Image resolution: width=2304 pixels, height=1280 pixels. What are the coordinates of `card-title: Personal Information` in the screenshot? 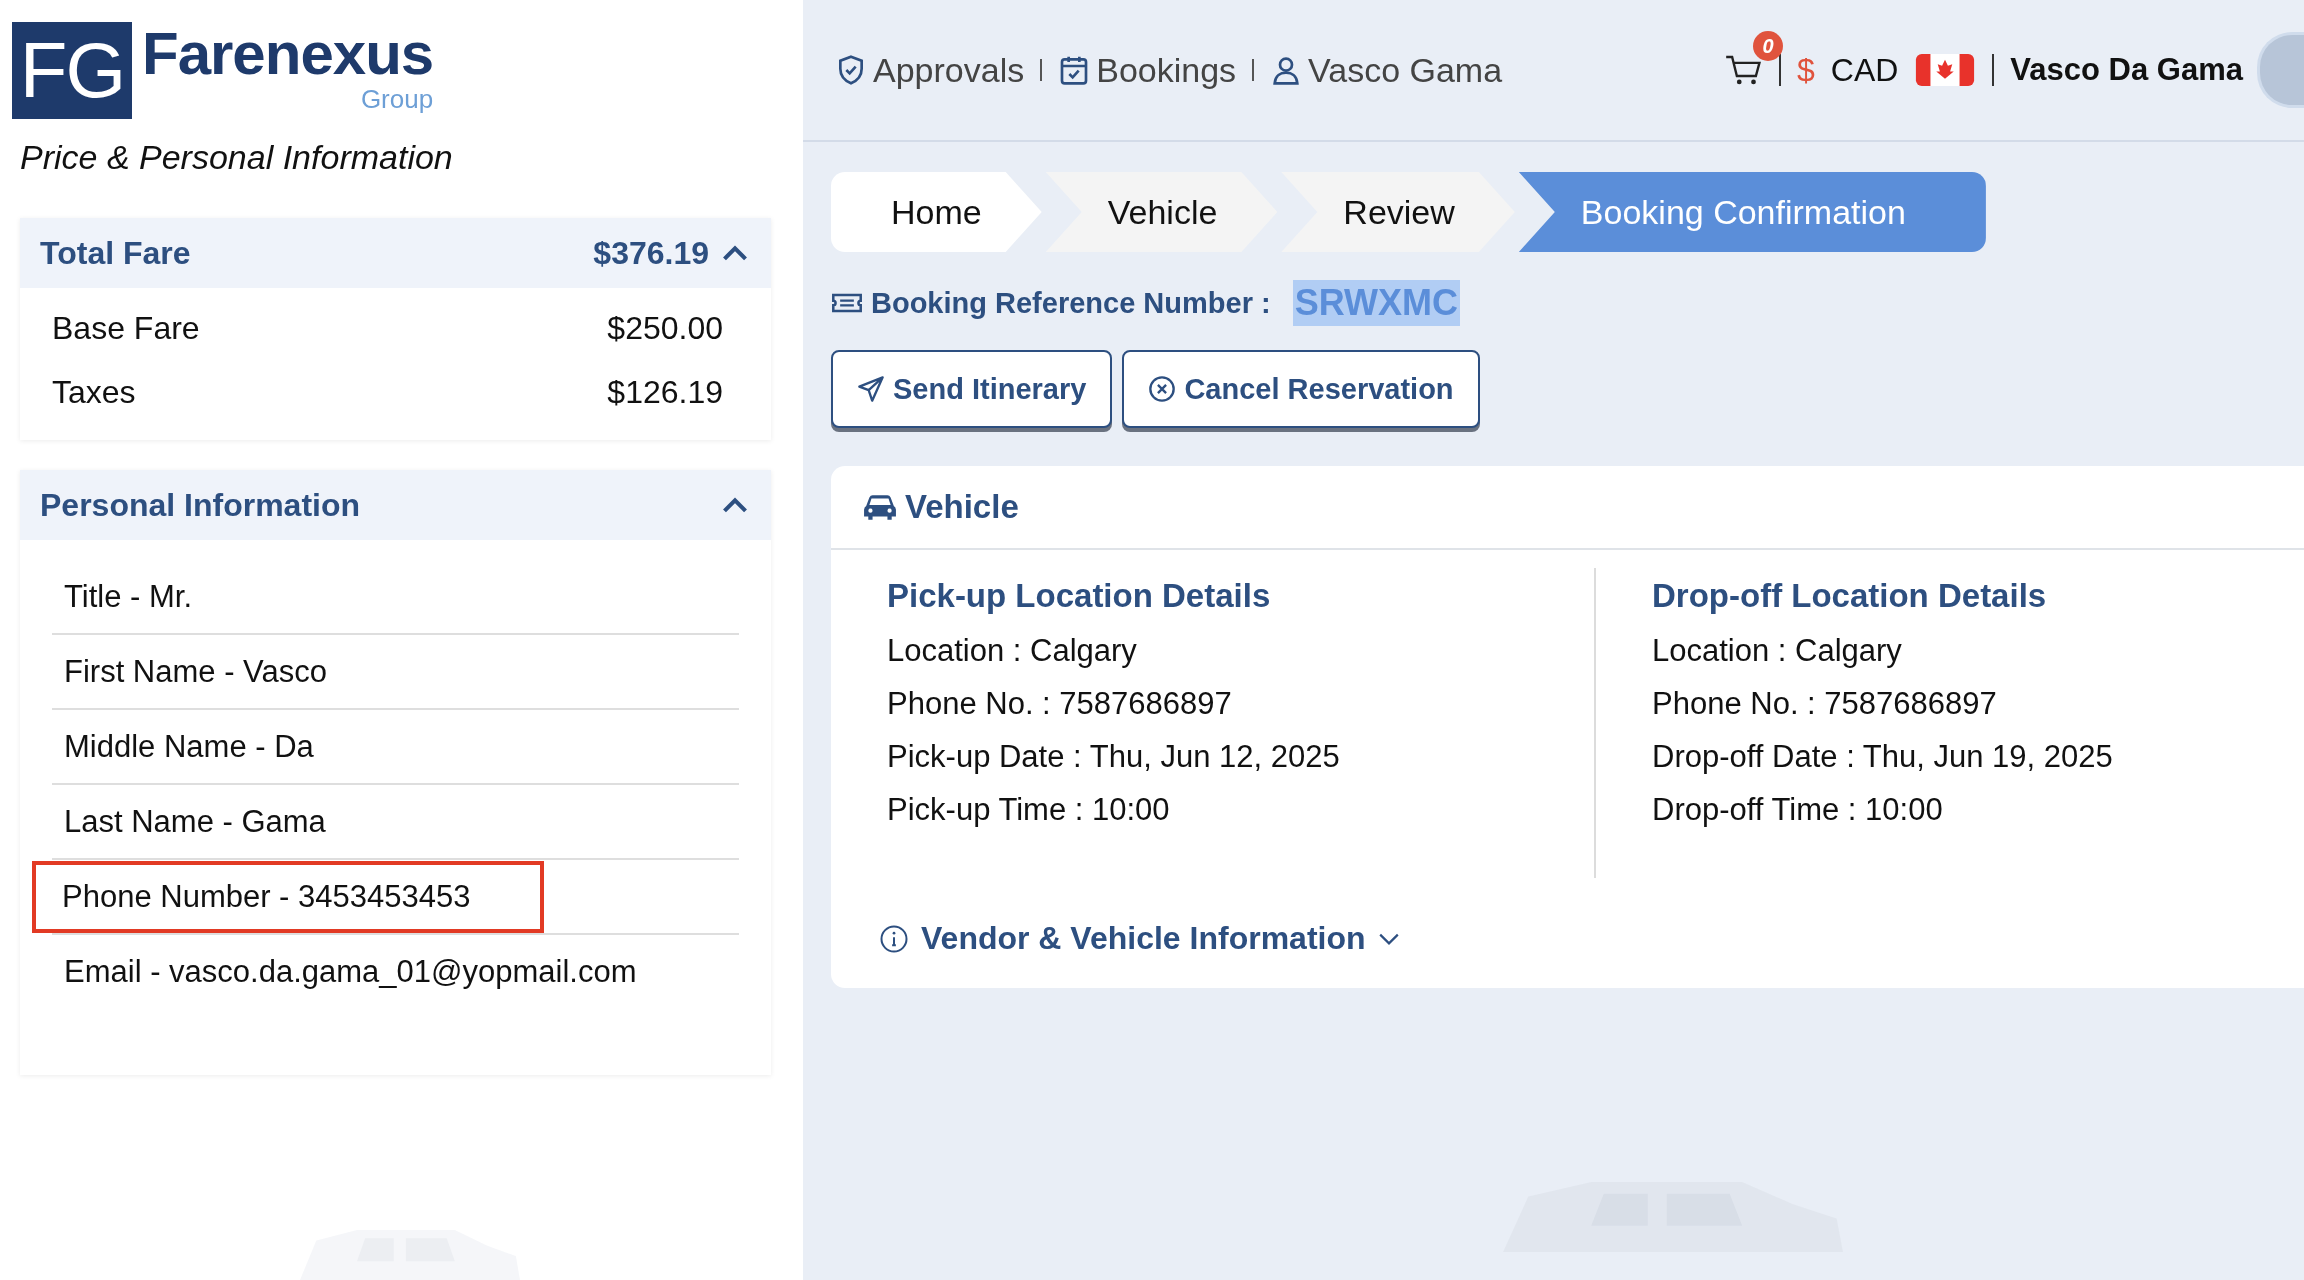 It's located at (200, 505).